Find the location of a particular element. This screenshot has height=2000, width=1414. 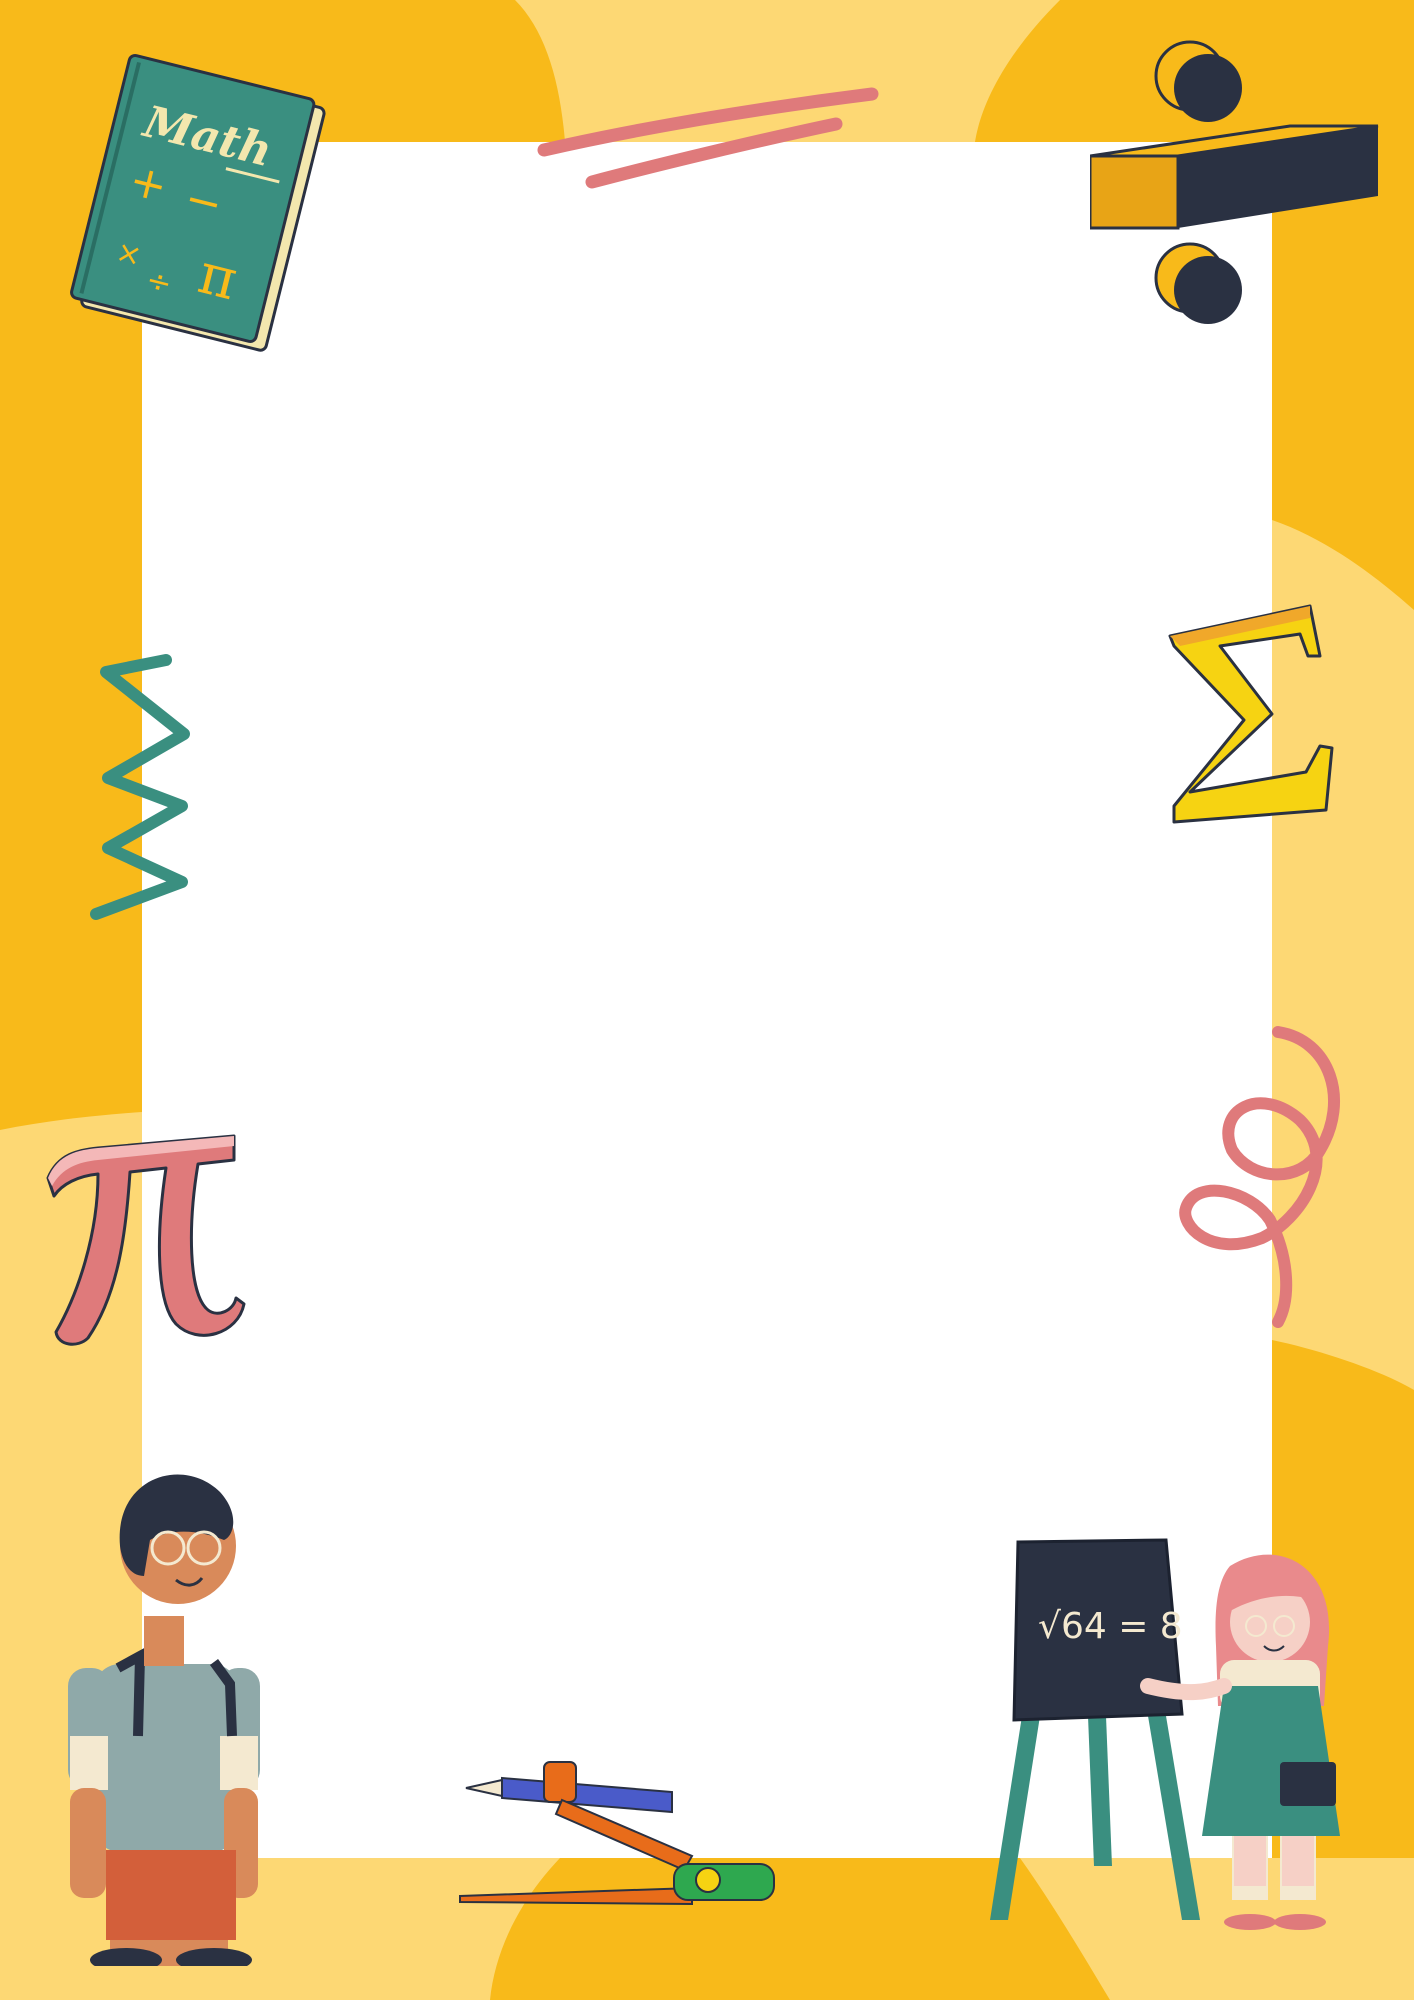

division-sign-icon is located at coordinates (1234, 182).